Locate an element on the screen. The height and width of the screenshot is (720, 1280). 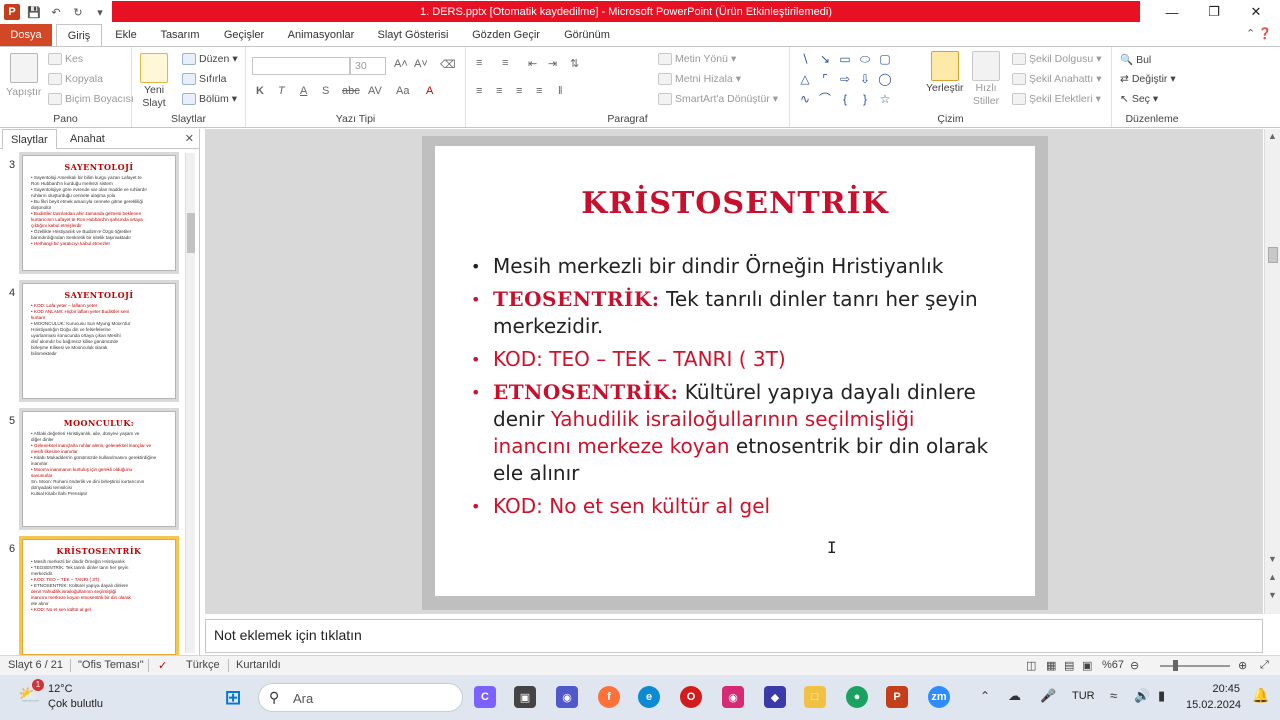
input-language: TUR is located at coordinates (1083, 696).